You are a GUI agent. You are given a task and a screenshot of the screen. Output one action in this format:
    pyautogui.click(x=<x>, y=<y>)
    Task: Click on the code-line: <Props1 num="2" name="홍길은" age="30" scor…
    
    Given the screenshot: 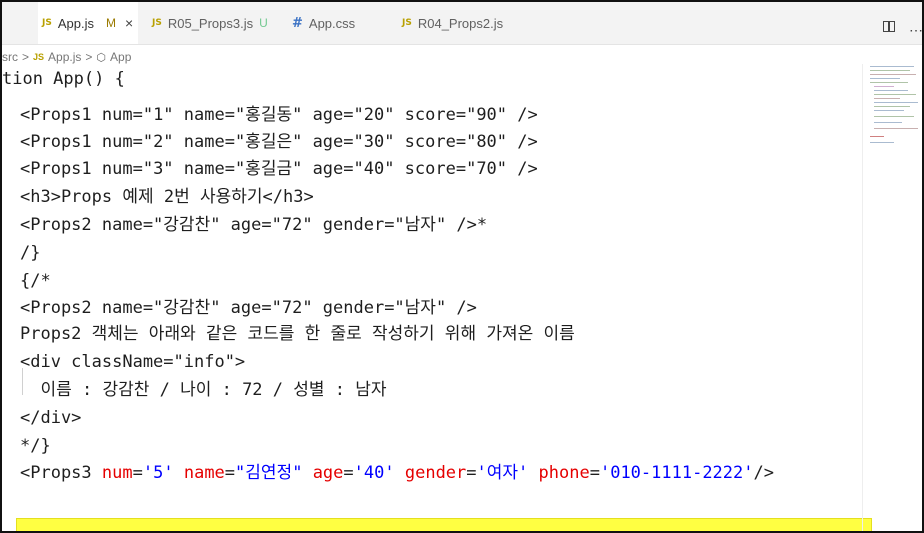 What is the action you would take?
    pyautogui.click(x=279, y=142)
    